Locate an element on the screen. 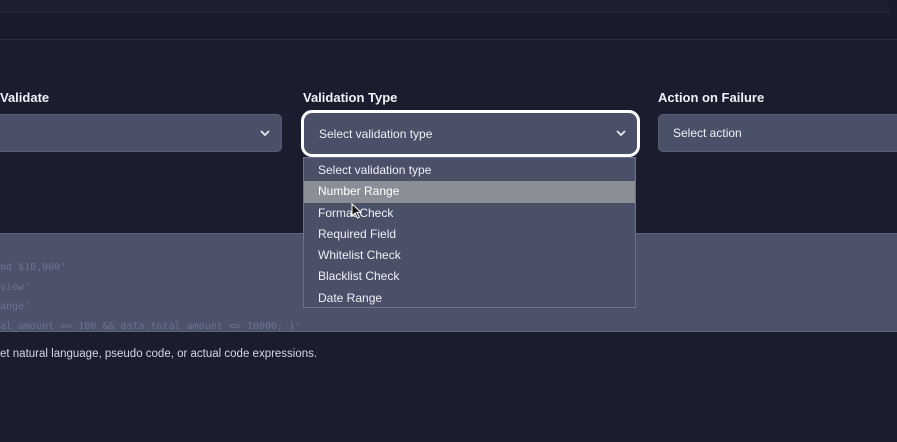  window-frame is located at coordinates (445, 6).